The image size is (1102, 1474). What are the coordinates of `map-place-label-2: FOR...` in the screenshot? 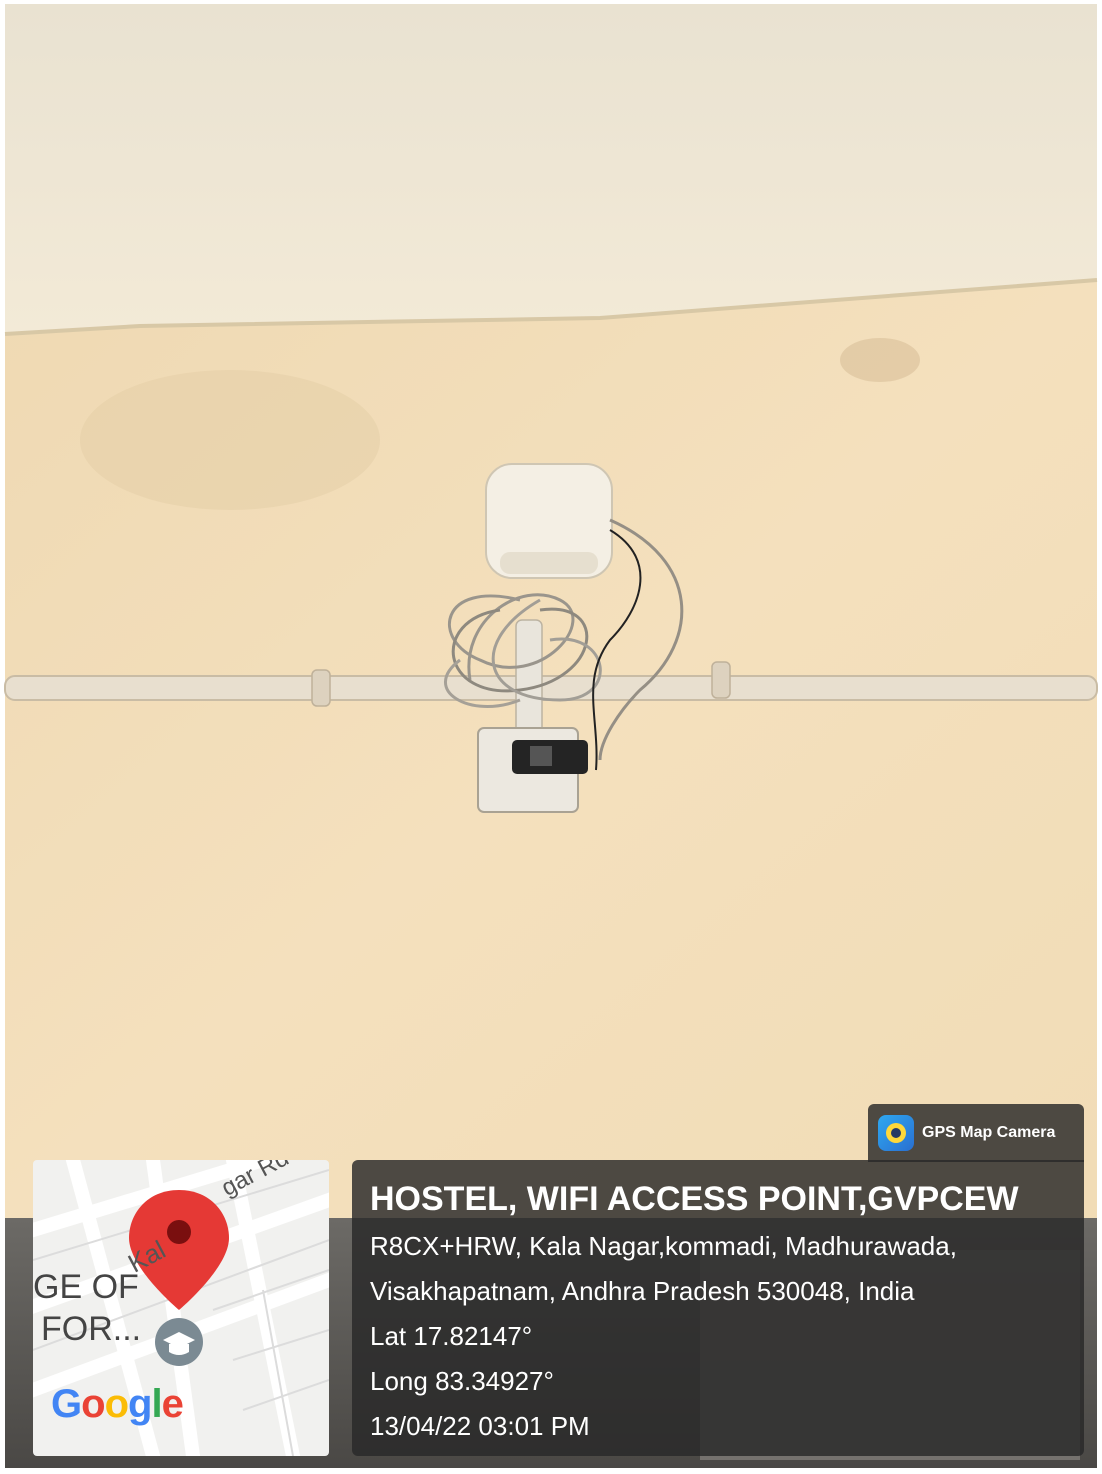 It's located at (91, 1329).